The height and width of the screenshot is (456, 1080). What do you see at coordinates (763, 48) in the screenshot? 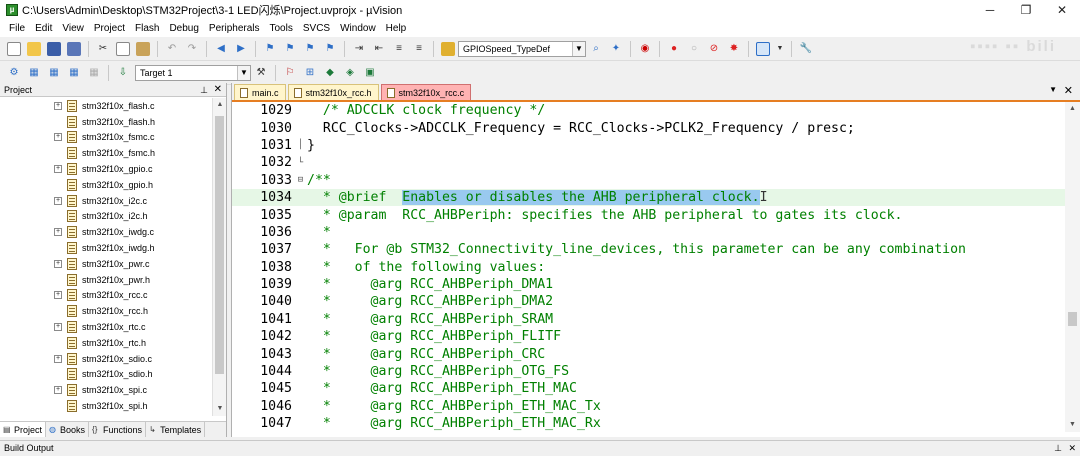
I see `window-layout-icon` at bounding box center [763, 48].